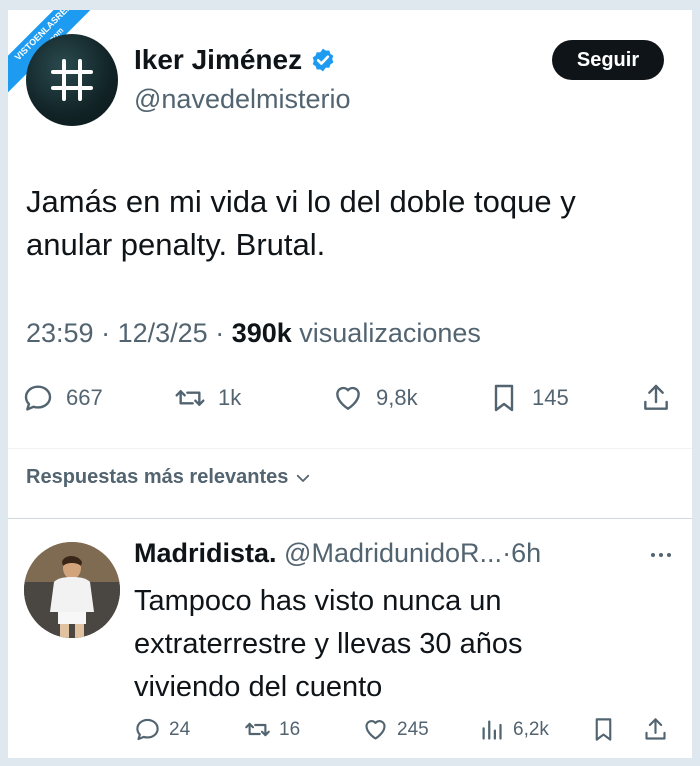 The width and height of the screenshot is (700, 766). I want to click on hashtag-logo-icon, so click(72, 80).